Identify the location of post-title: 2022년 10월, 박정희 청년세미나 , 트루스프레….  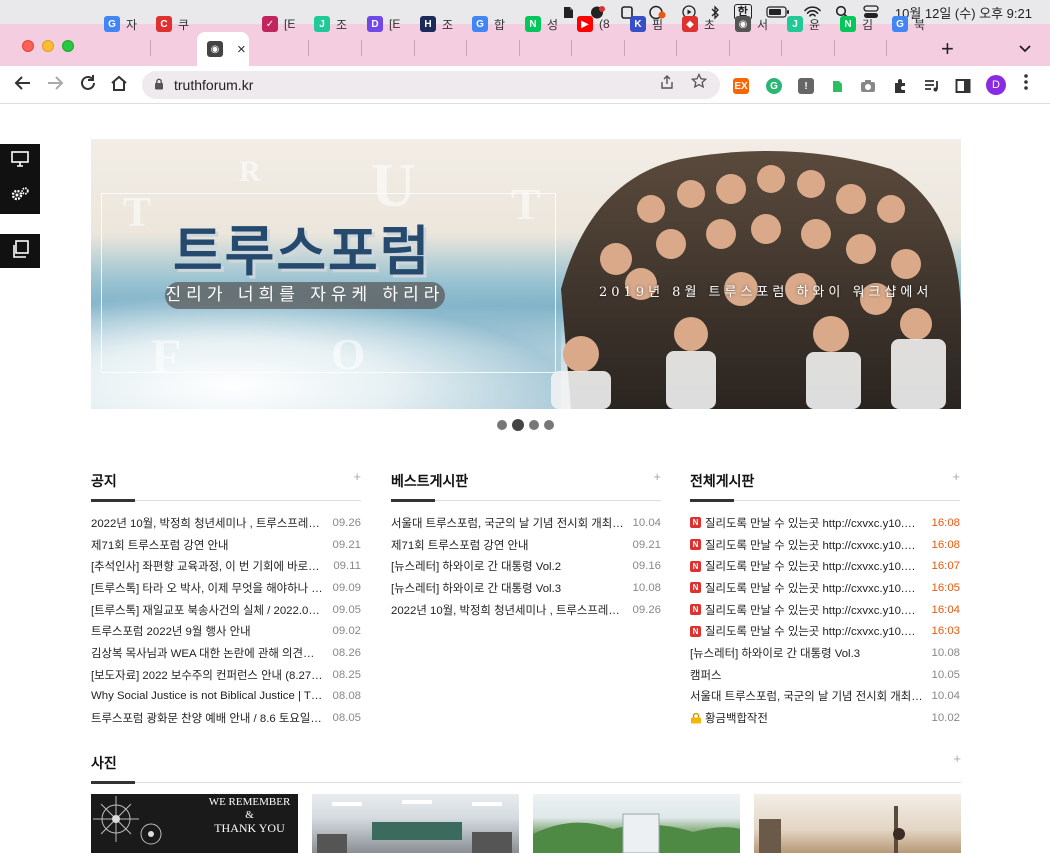
(211, 523).